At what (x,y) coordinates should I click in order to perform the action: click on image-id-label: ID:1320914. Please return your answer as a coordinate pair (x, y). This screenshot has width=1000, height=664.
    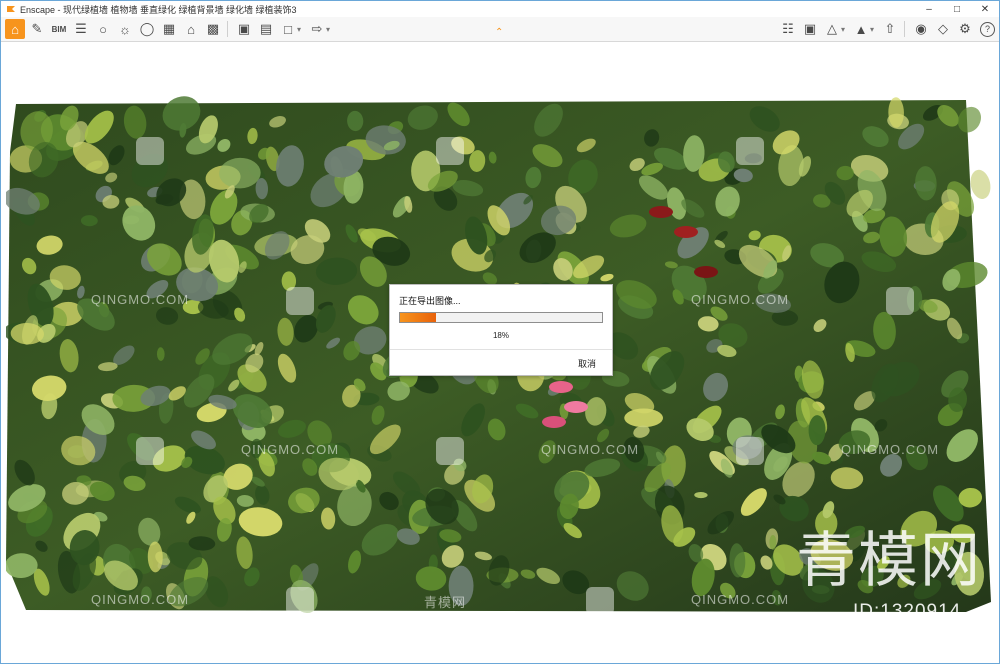
    Looking at the image, I should click on (907, 611).